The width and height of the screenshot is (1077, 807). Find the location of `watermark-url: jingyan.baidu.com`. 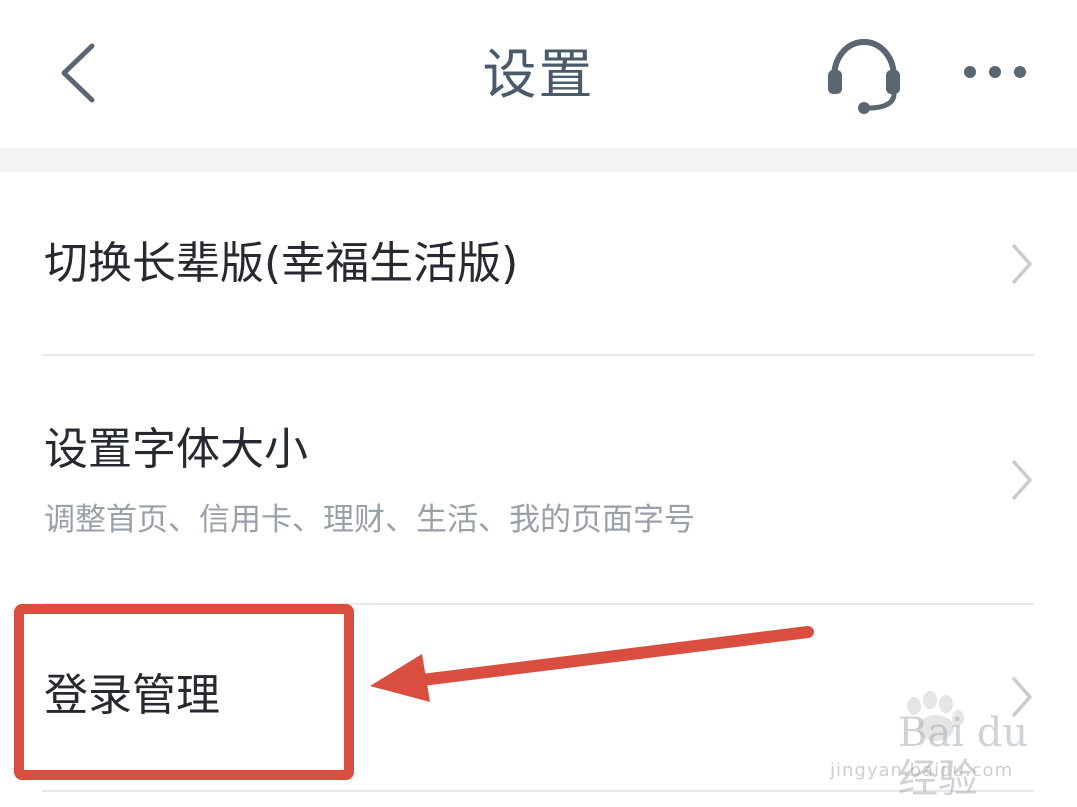

watermark-url: jingyan.baidu.com is located at coordinates (922, 770).